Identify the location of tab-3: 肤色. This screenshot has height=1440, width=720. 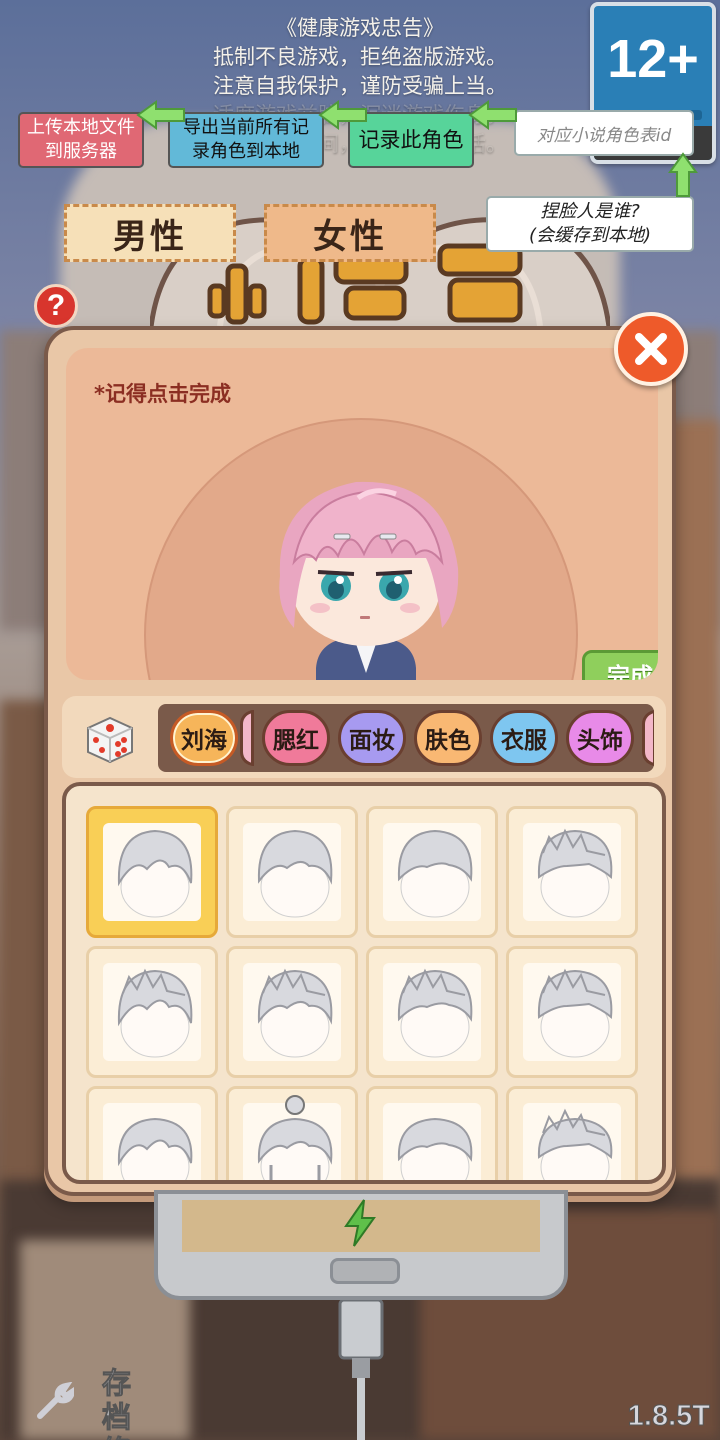
(448, 738).